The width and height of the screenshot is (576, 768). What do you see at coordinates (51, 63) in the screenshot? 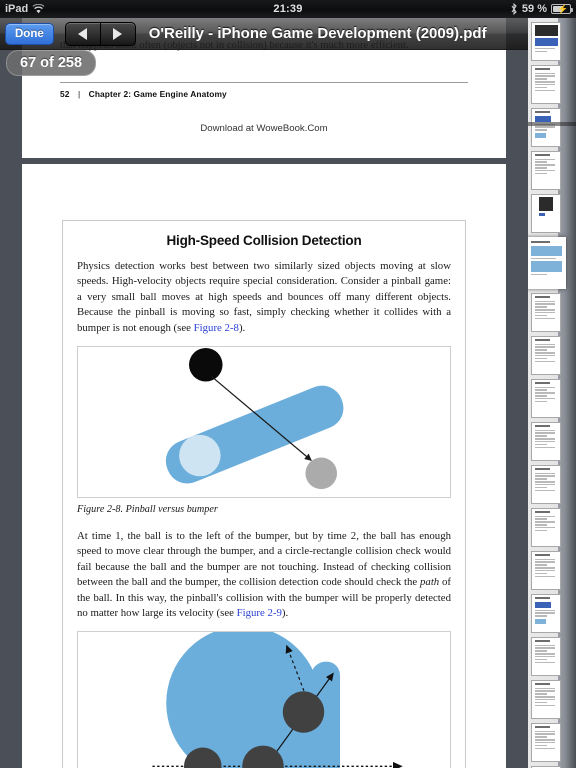
I see `page-indicator-badge: 67 of 258` at bounding box center [51, 63].